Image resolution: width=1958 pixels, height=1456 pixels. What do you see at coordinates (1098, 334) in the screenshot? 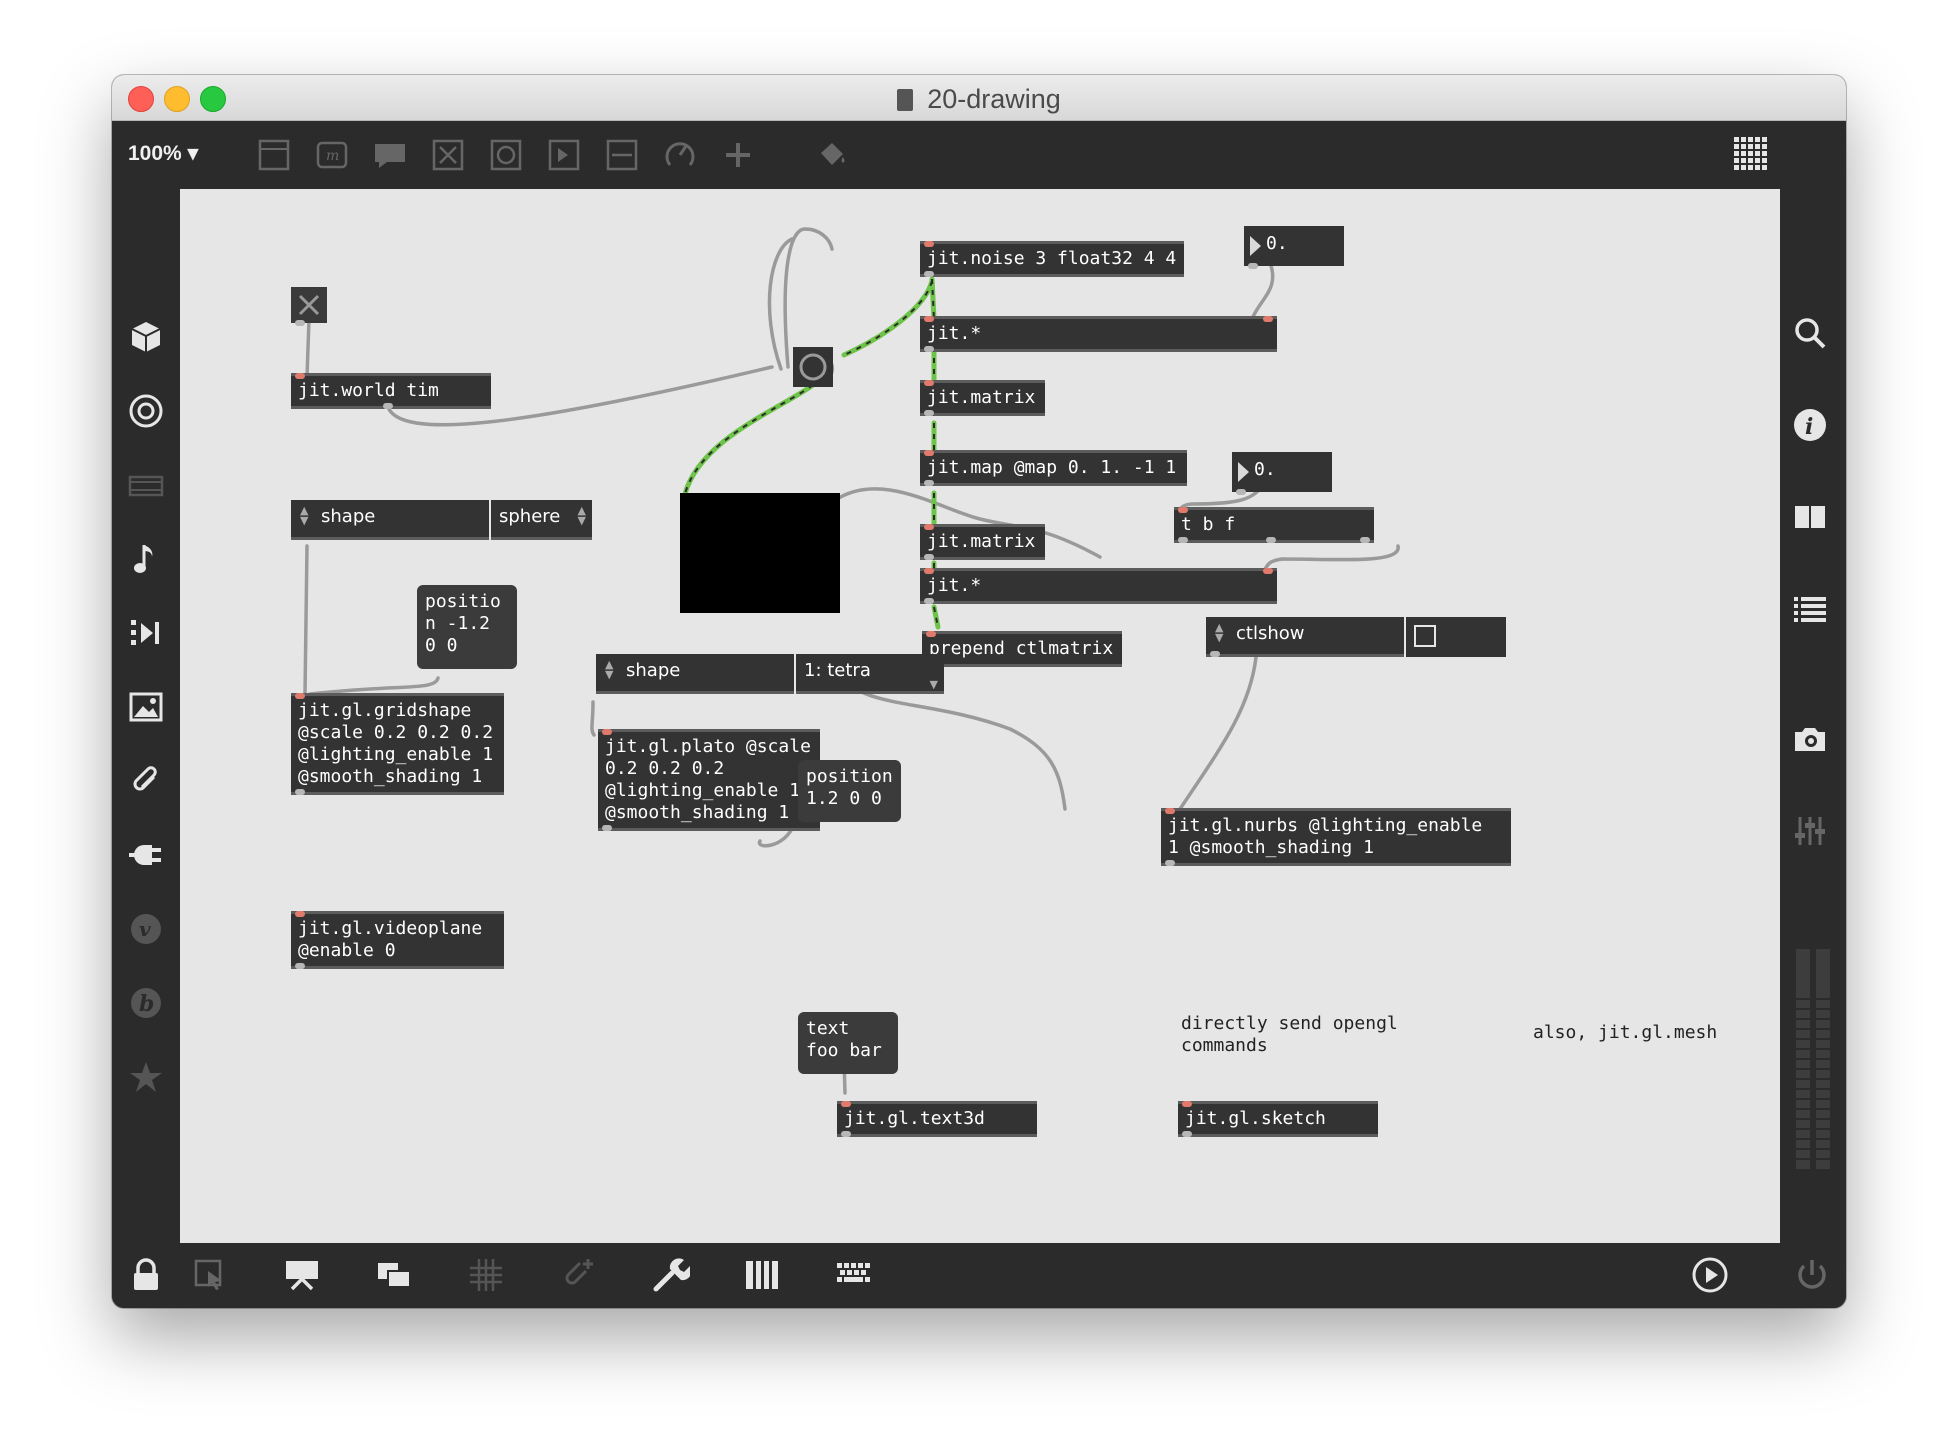
I see `jit-multiply-object-1: jit.*` at bounding box center [1098, 334].